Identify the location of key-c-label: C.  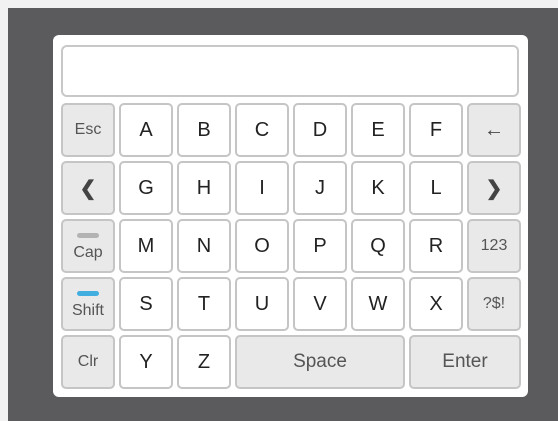
(262, 129).